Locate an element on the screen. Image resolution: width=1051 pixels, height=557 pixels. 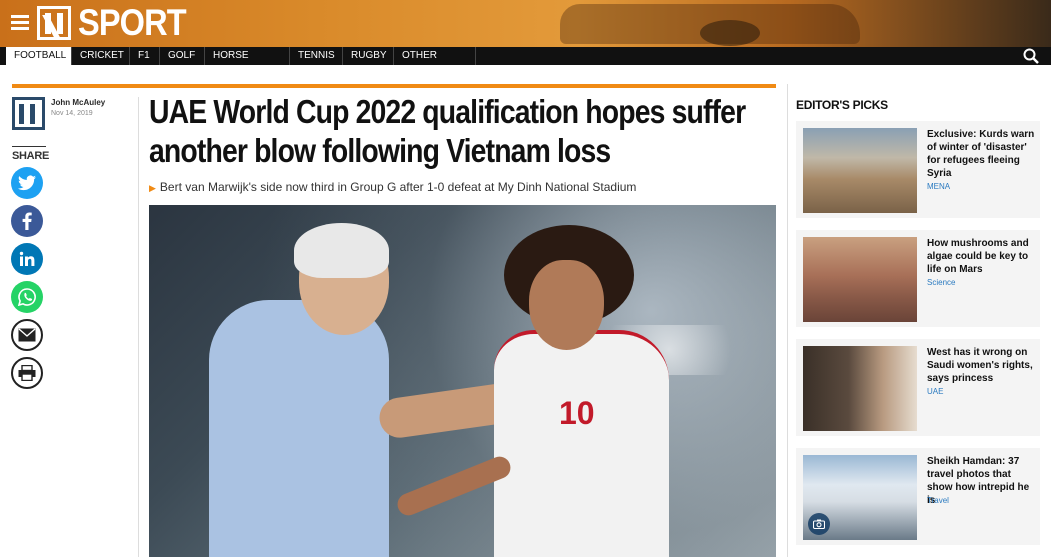
national-logo-icon is located at coordinates (54, 23).